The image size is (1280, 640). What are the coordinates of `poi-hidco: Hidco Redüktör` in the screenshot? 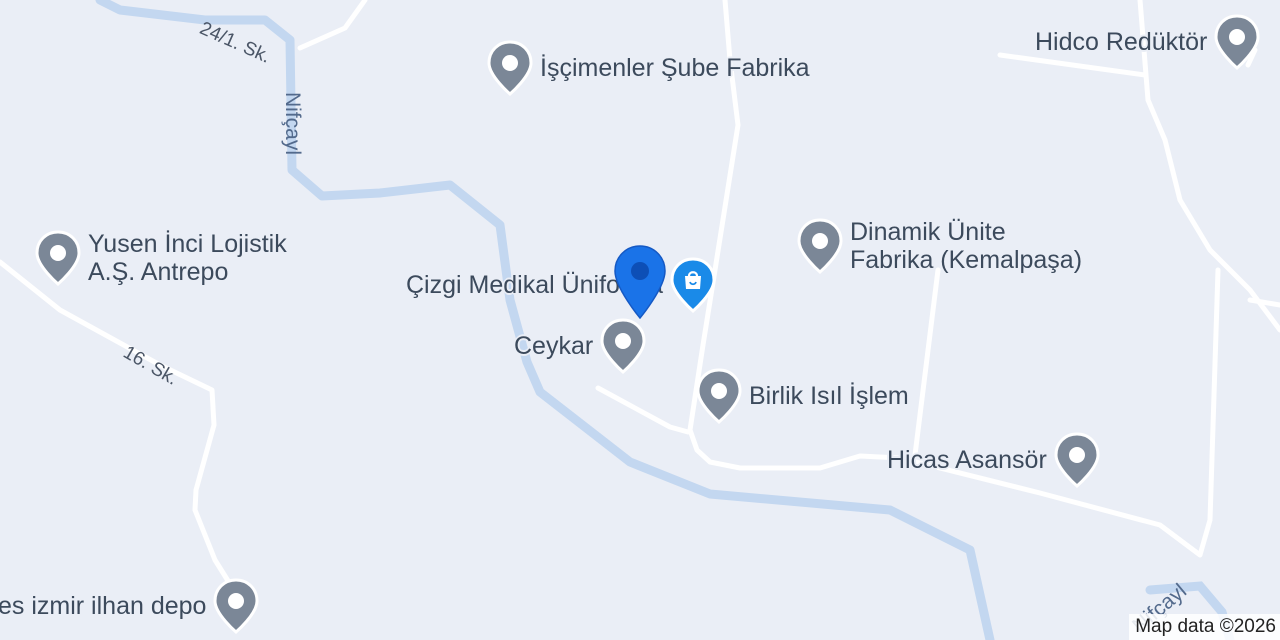 It's located at (1148, 42).